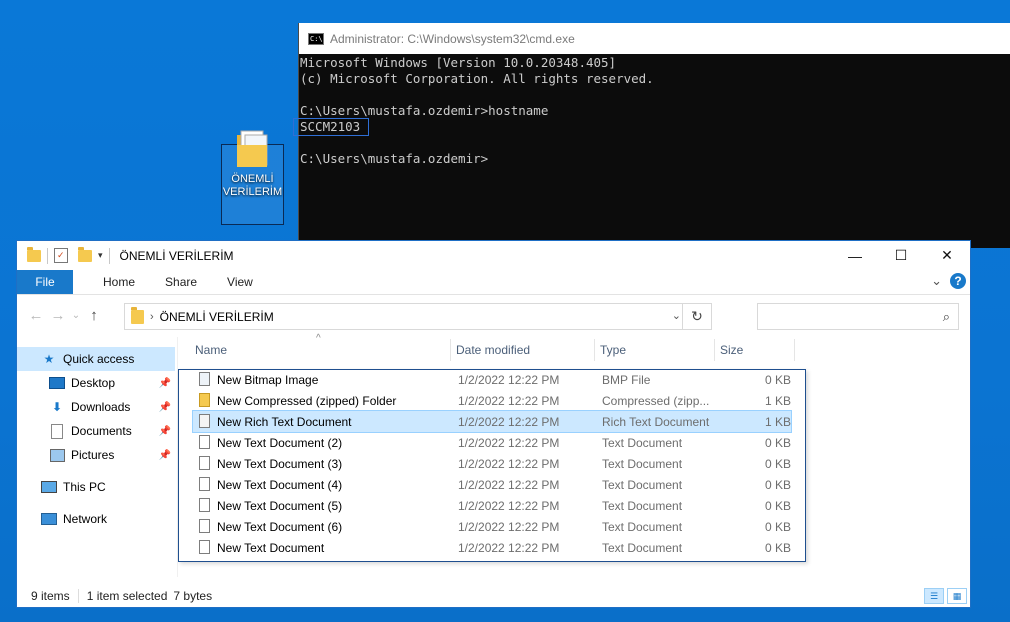 The width and height of the screenshot is (1010, 622). I want to click on tab-share: Share, so click(181, 282).